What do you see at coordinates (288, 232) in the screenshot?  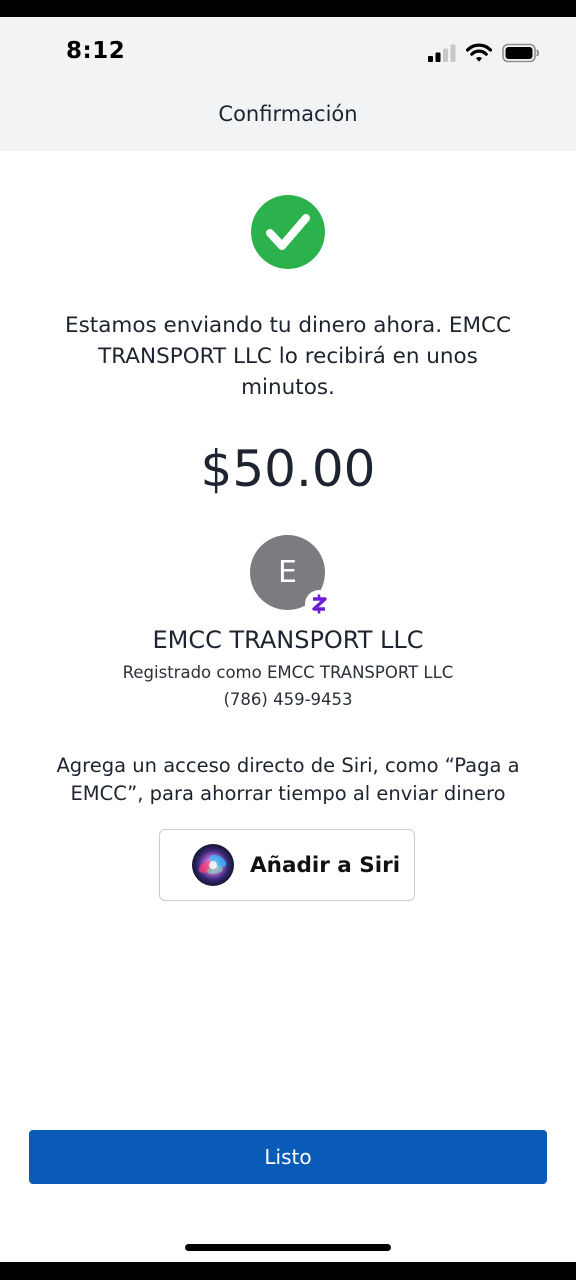 I see `checkmark-icon` at bounding box center [288, 232].